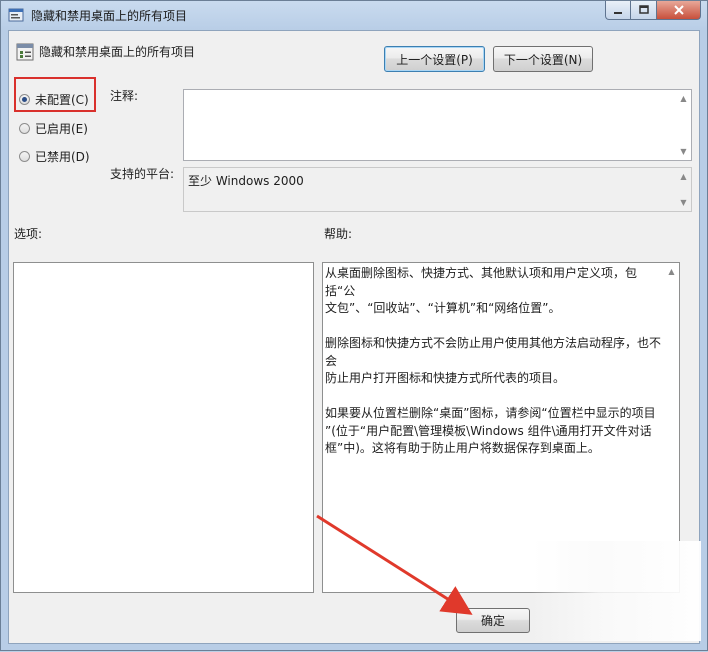  I want to click on previous-setting-button: 上一个设置(P), so click(434, 59).